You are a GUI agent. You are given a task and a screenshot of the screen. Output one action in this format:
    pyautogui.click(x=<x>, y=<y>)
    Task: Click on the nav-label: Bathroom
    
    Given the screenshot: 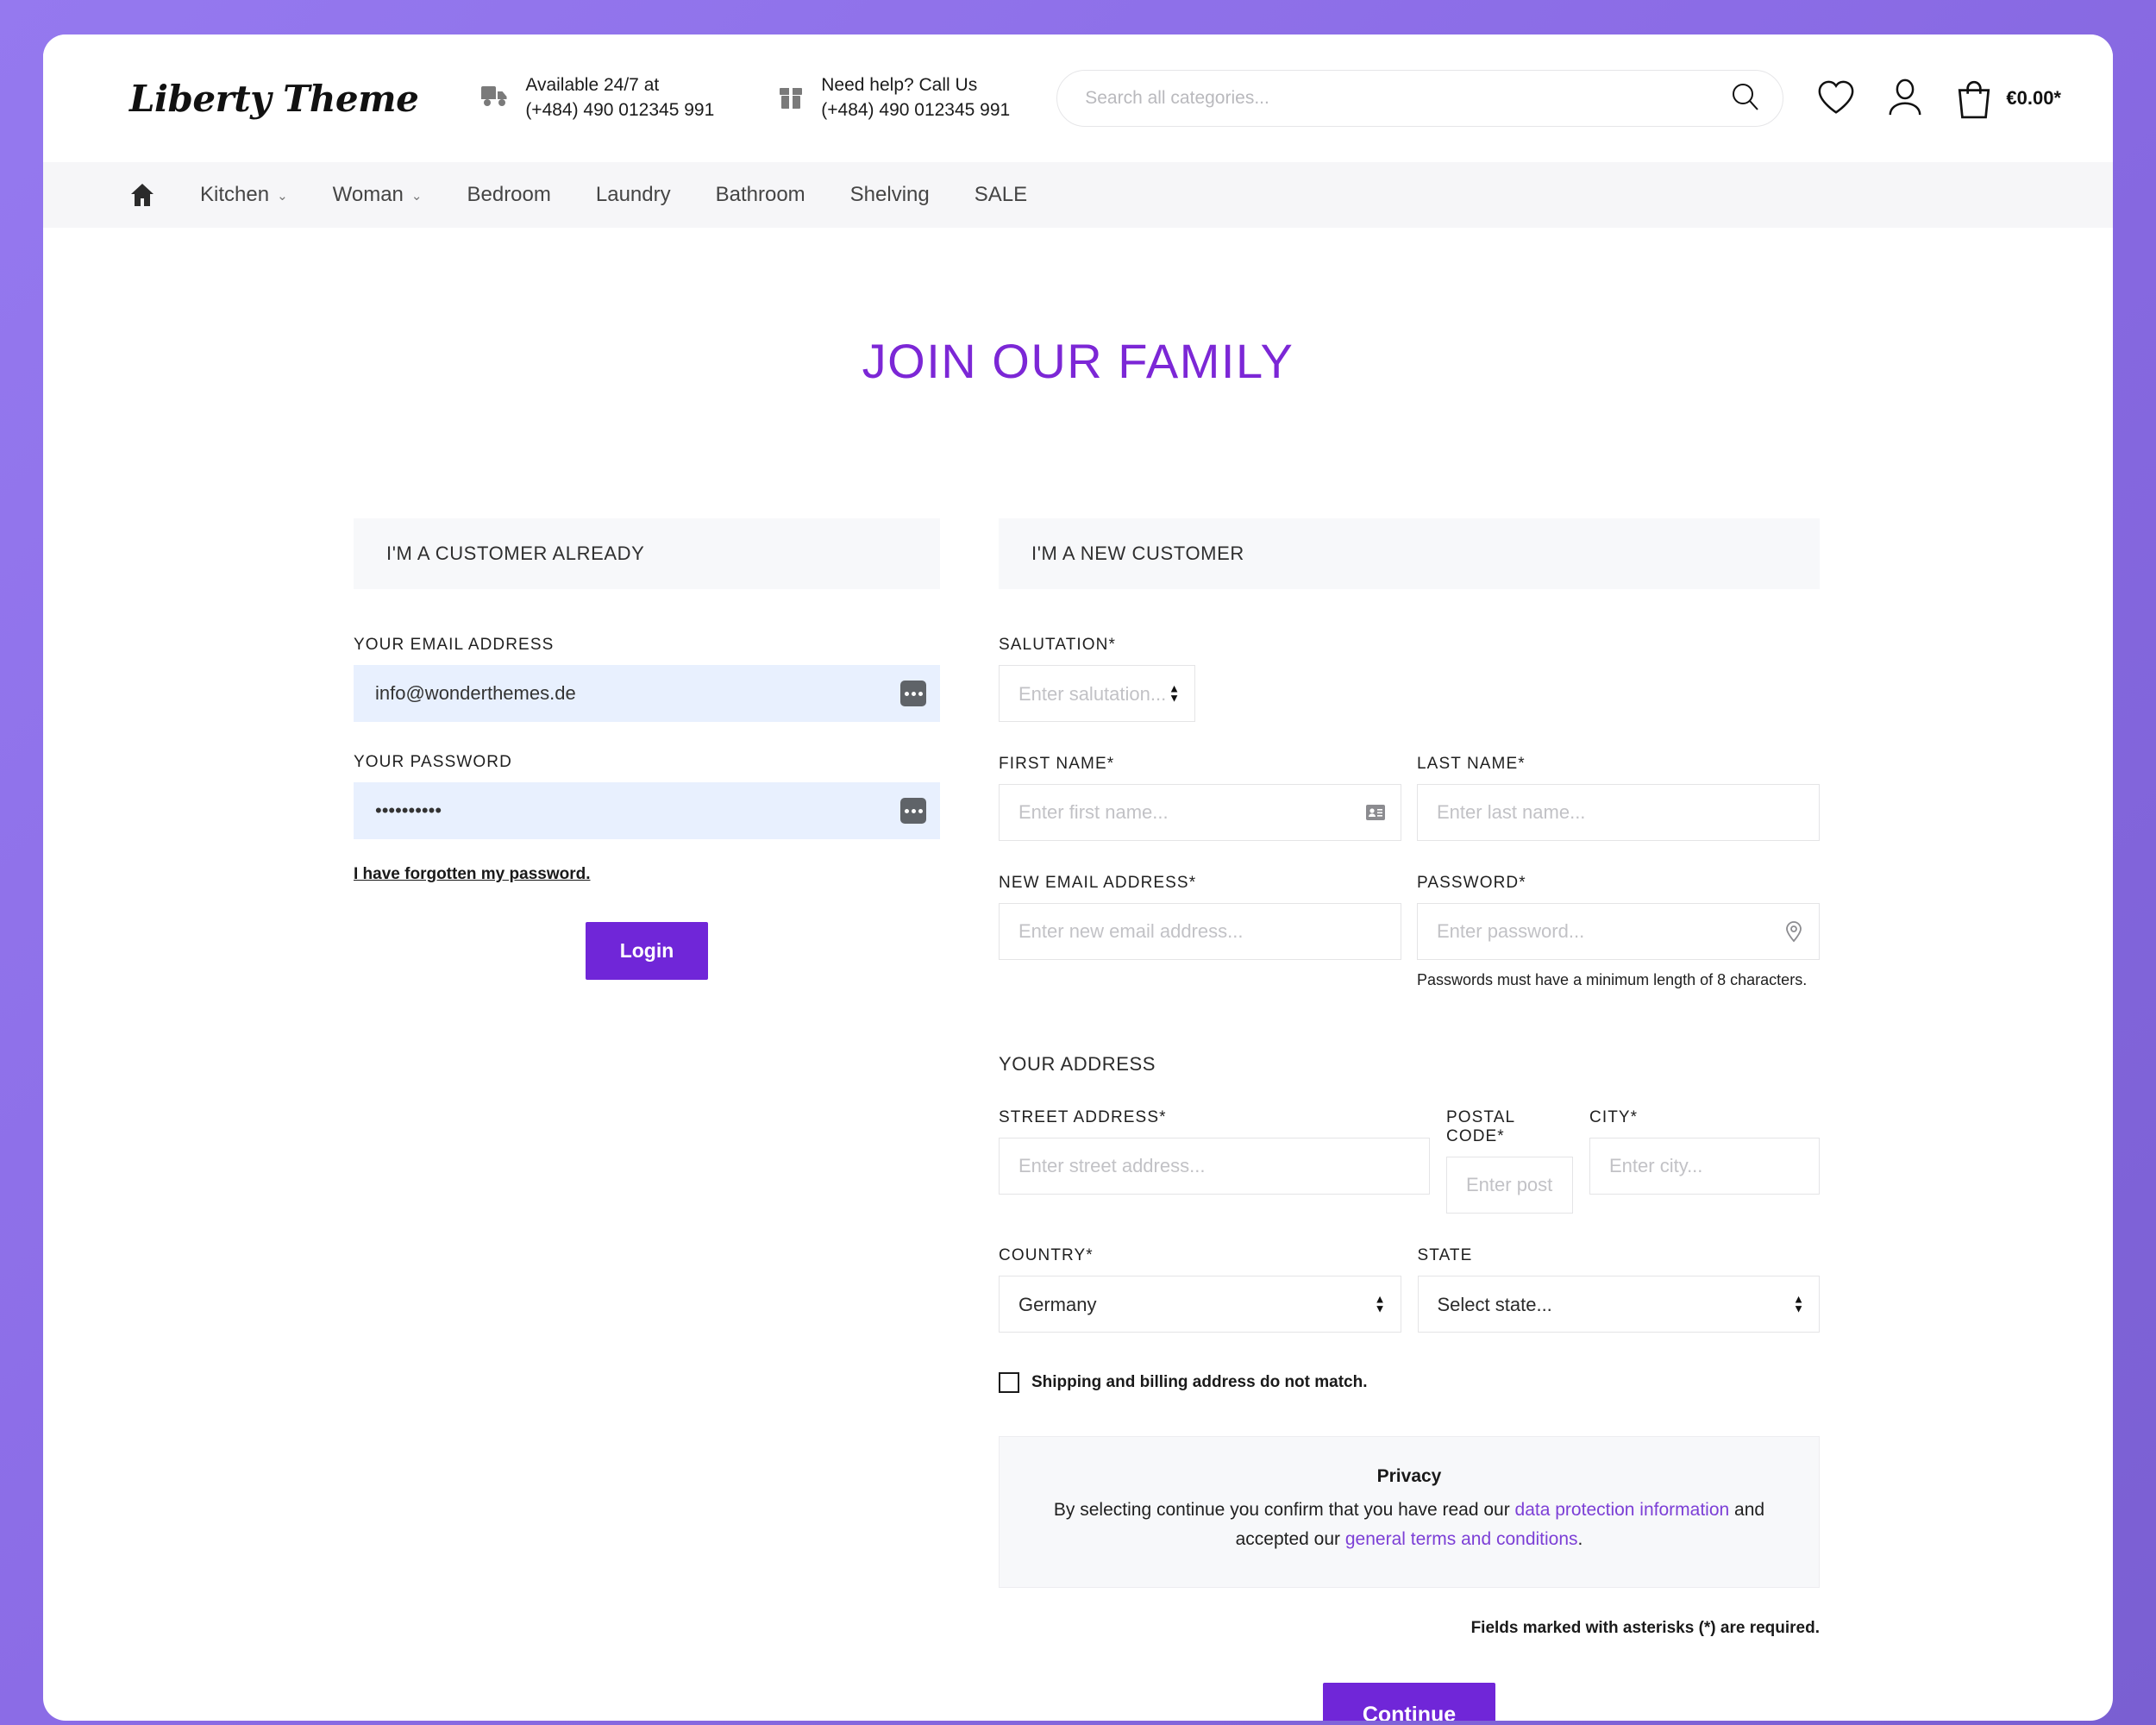 What is the action you would take?
    pyautogui.click(x=760, y=194)
    